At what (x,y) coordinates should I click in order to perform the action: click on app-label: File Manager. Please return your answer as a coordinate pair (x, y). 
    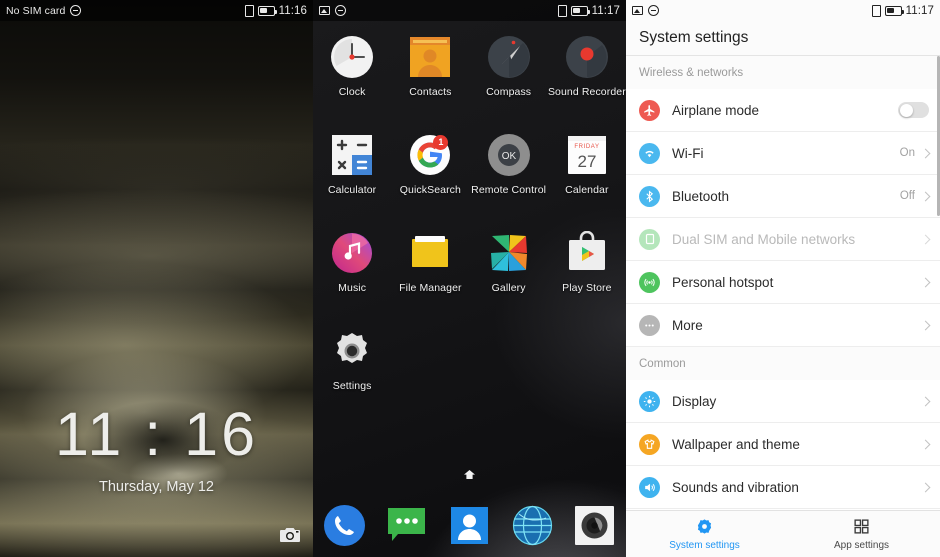
    Looking at the image, I should click on (430, 288).